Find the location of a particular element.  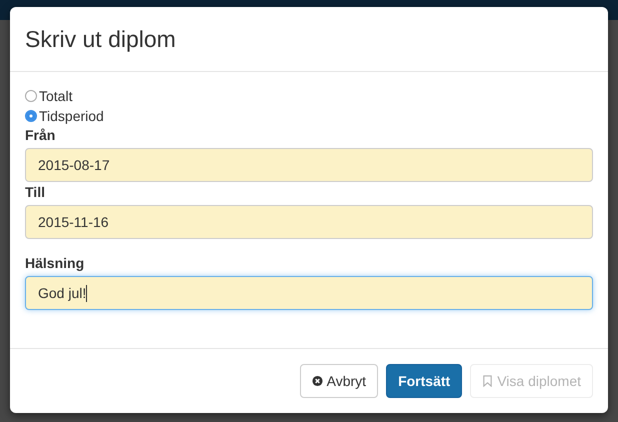

input-field: 2015-11-16 is located at coordinates (309, 222).